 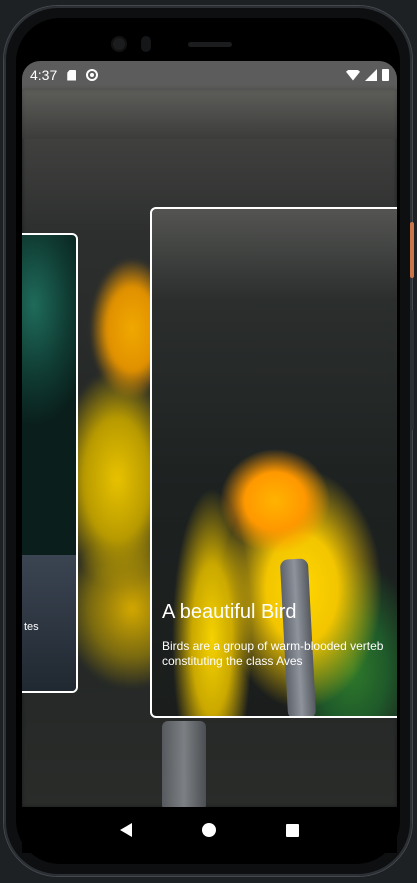 I want to click on sync-icon, so click(x=92, y=75).